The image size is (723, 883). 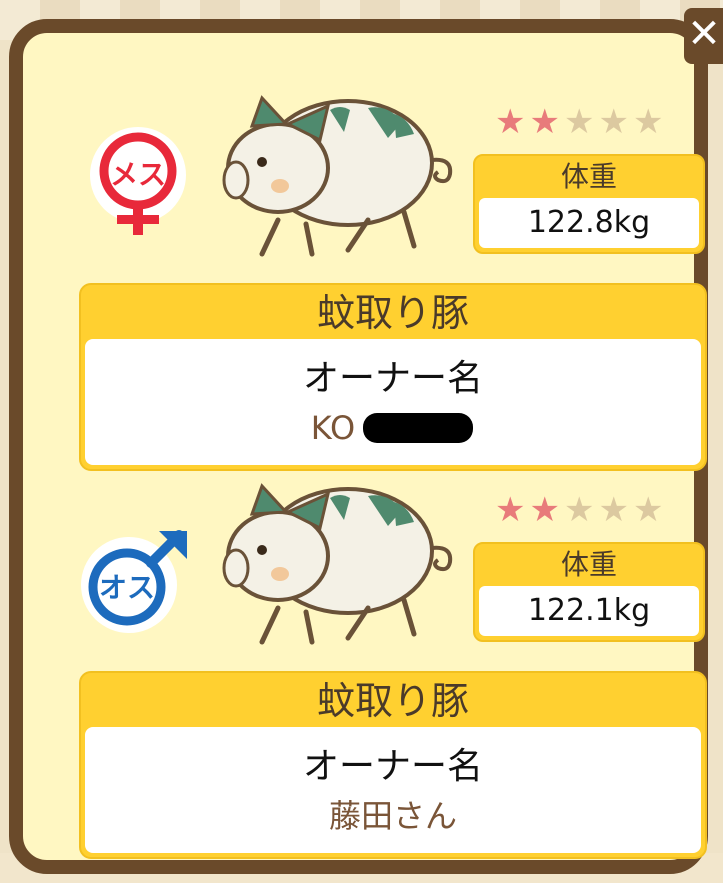 I want to click on female-symbol-icon: メス, so click(x=138, y=182).